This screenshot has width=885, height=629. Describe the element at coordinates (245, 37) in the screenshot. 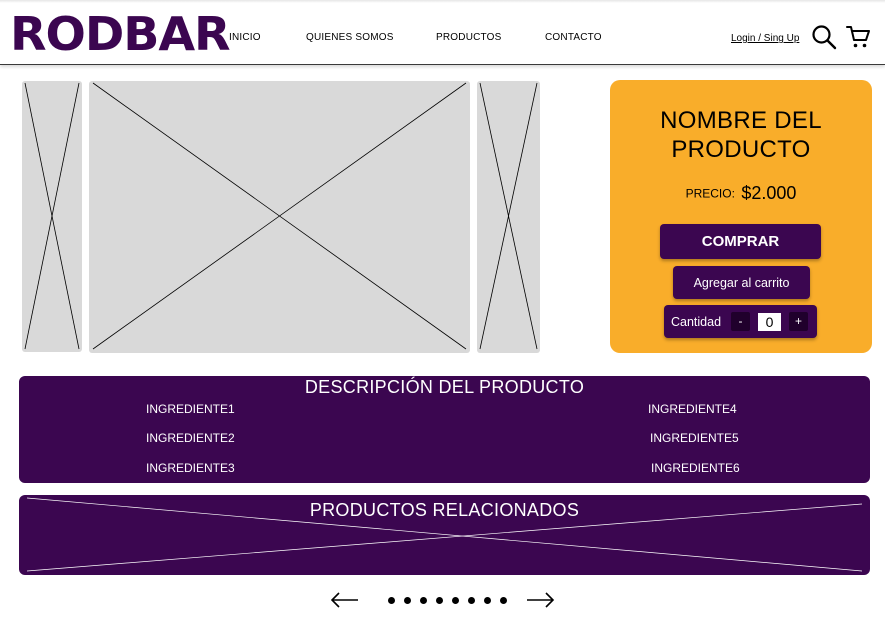

I see `nav-inicio: INICIO` at that location.